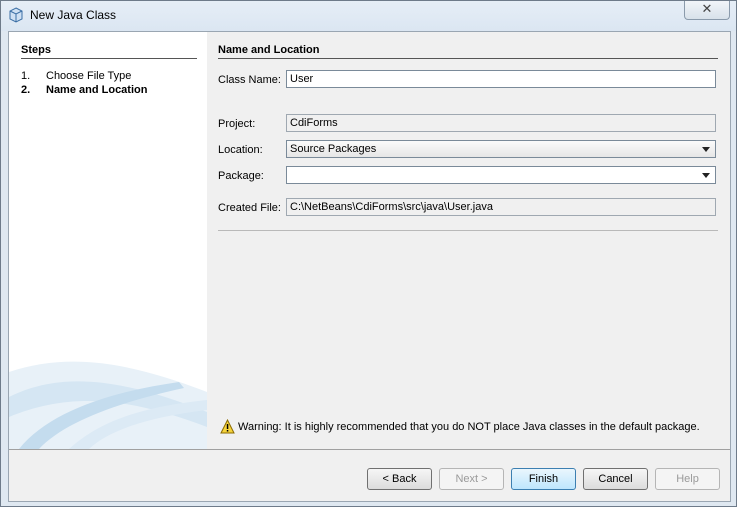  Describe the element at coordinates (26, 90) in the screenshot. I see `step-number: 2.` at that location.